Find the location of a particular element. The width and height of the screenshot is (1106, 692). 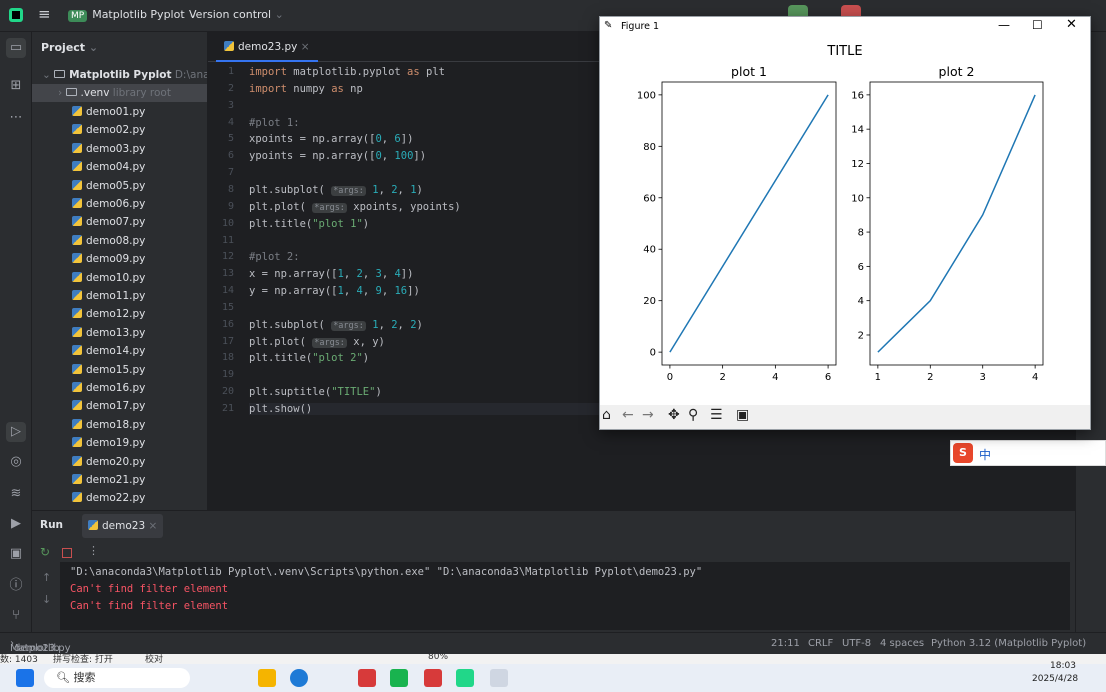

forward-icon: → is located at coordinates (648, 415).